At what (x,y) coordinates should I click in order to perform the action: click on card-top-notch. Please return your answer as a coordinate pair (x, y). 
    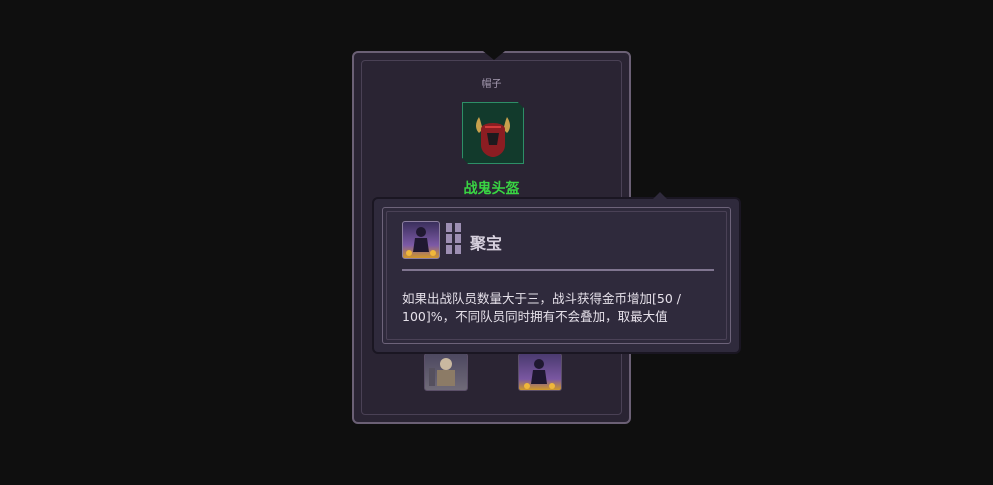
    Looking at the image, I should click on (494, 55).